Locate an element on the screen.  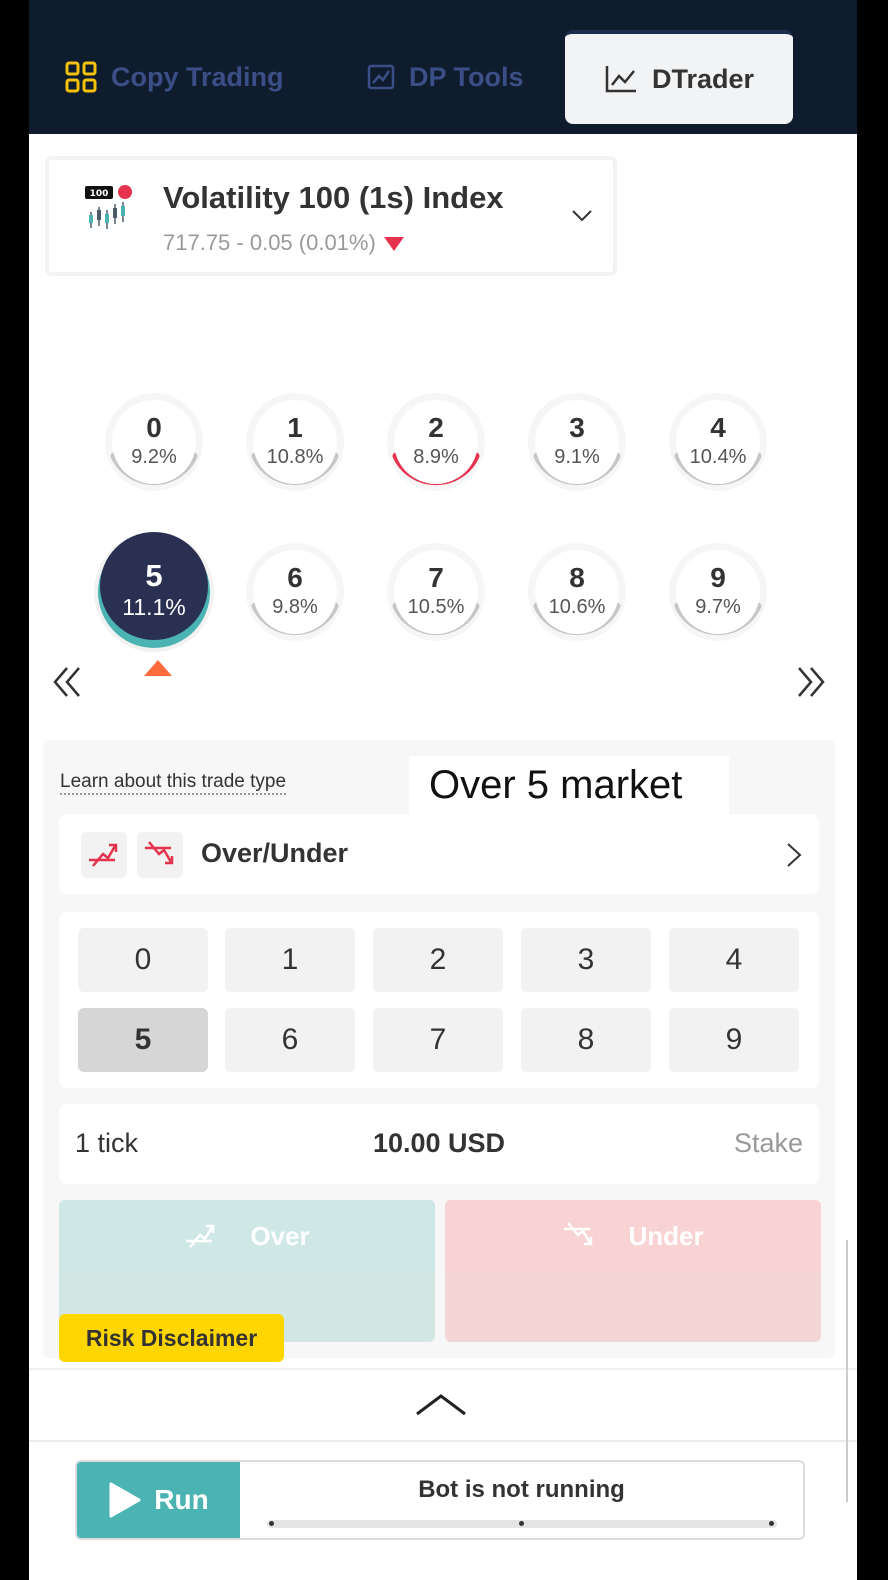
prediction-digit-4: 4 is located at coordinates (734, 960).